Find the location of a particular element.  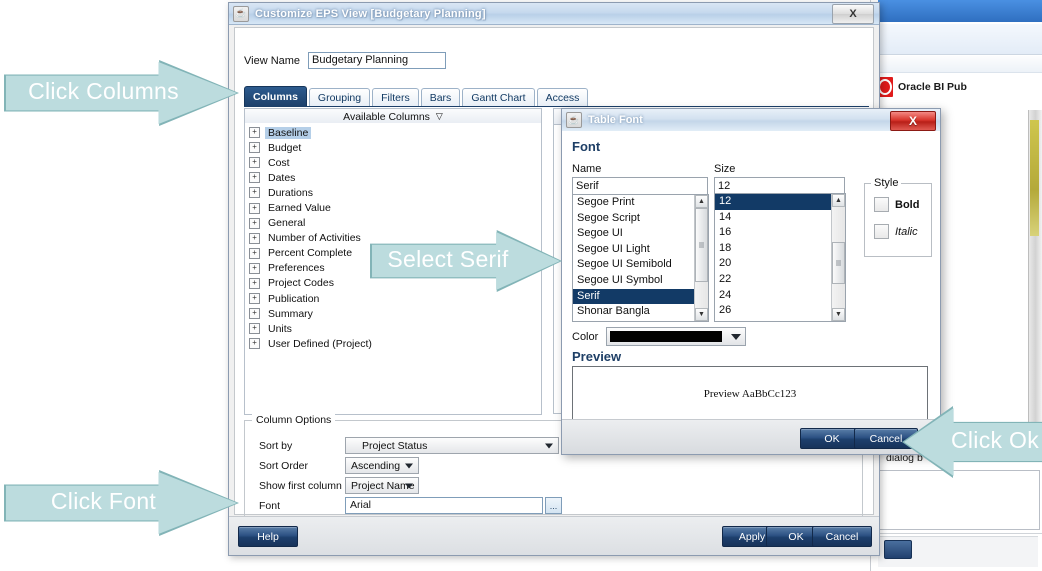

font-size-option: 26 is located at coordinates (773, 311).